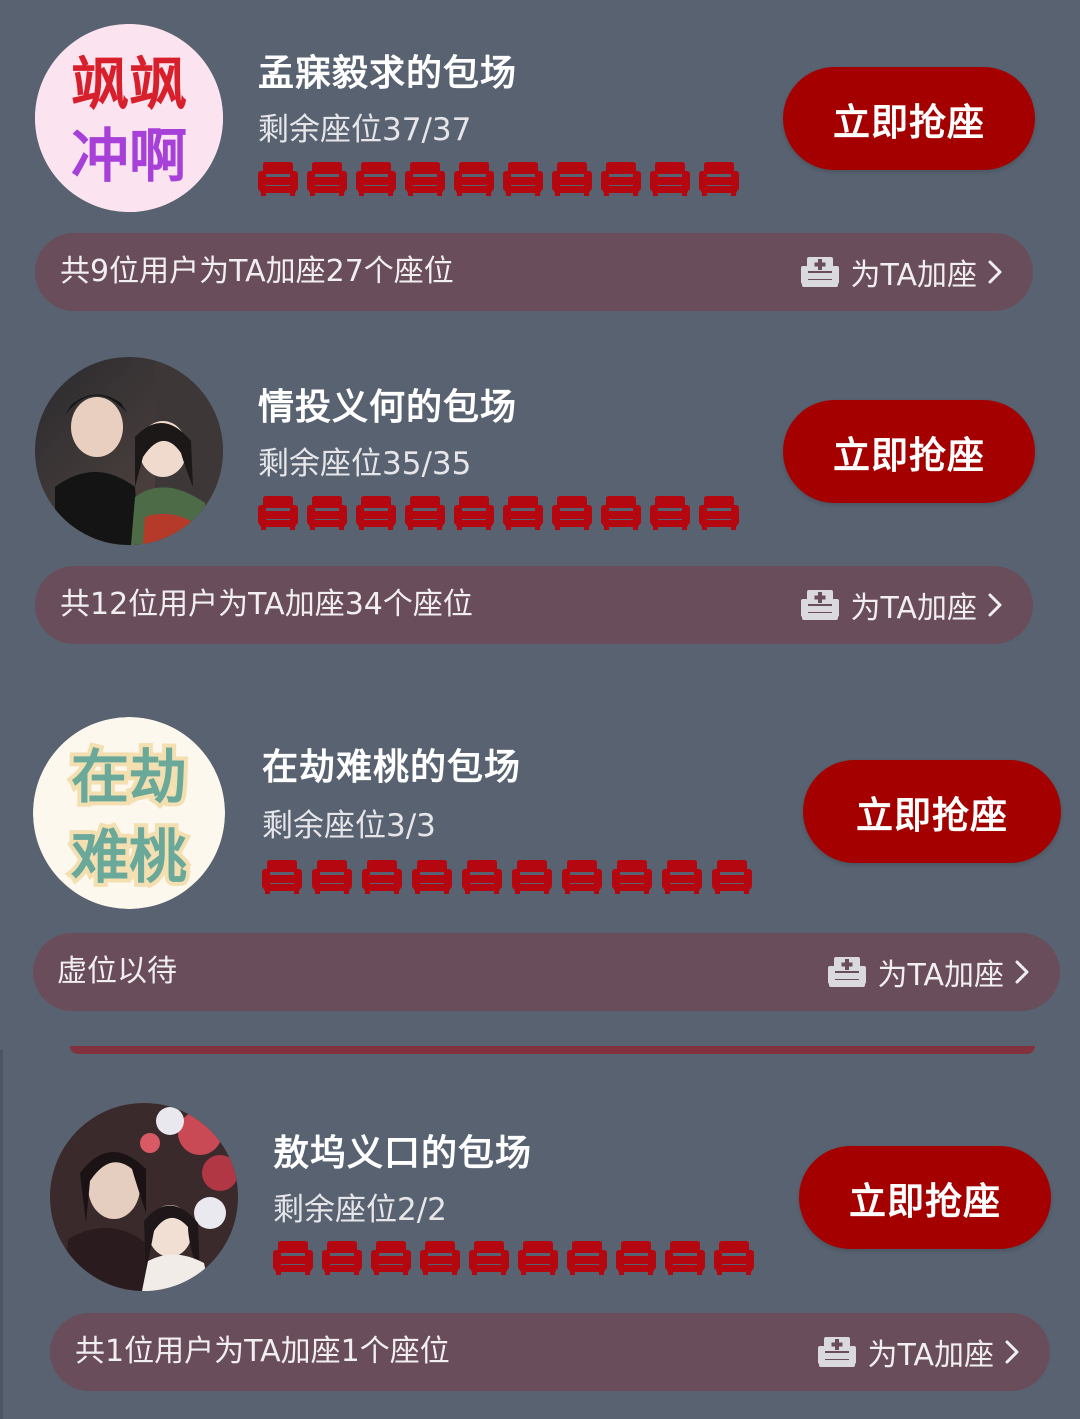 The image size is (1080, 1419). What do you see at coordinates (403, 1153) in the screenshot?
I see `session-title: 敖坞义口的包场` at bounding box center [403, 1153].